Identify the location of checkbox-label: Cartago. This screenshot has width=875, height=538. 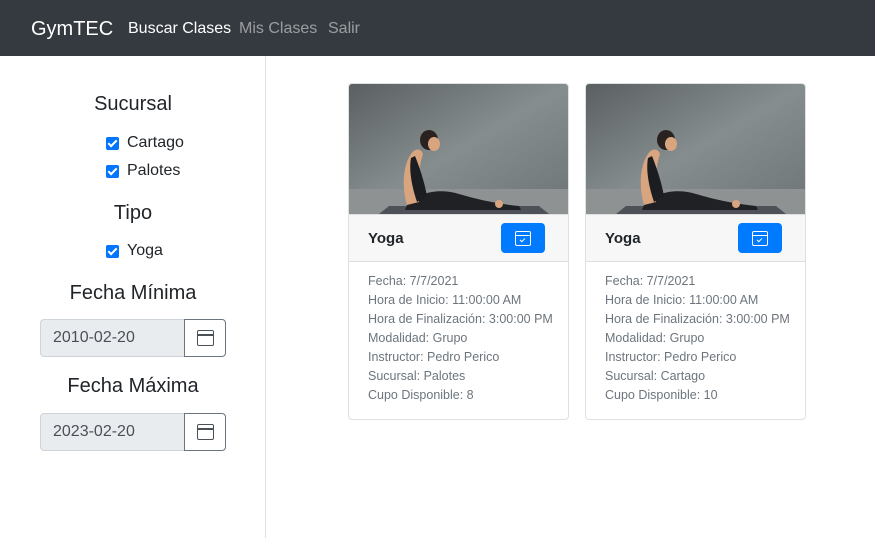
(155, 142).